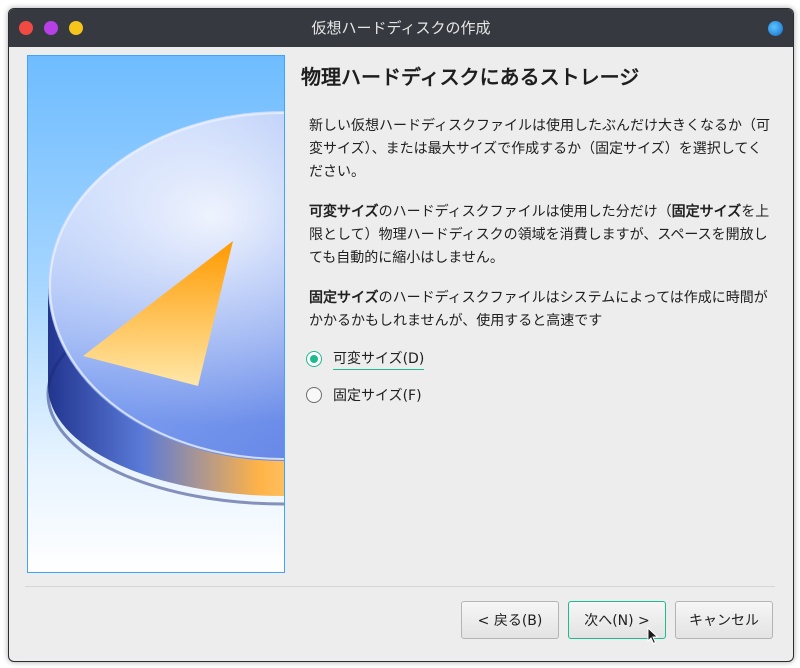 The image size is (800, 668). Describe the element at coordinates (775, 28) in the screenshot. I see `app-indicator-icon` at that location.